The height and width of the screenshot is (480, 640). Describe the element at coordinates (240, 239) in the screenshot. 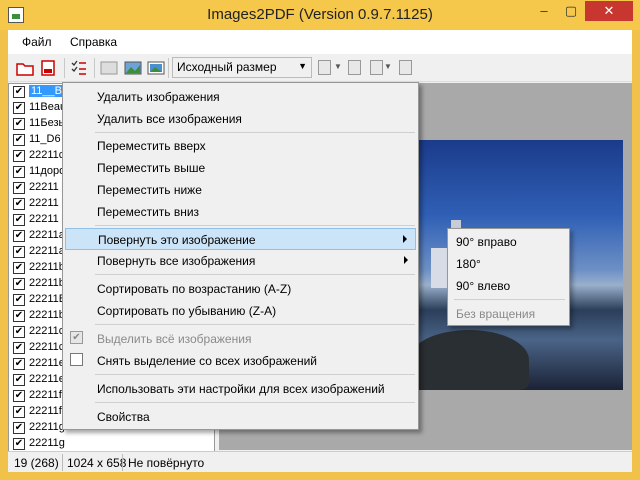

I see `menu-rotate-this: Повернуть это изображение` at that location.